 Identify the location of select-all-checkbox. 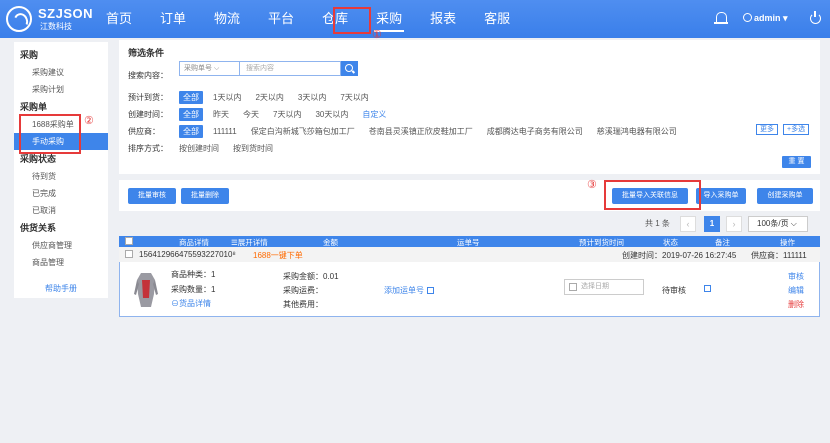
(129, 241).